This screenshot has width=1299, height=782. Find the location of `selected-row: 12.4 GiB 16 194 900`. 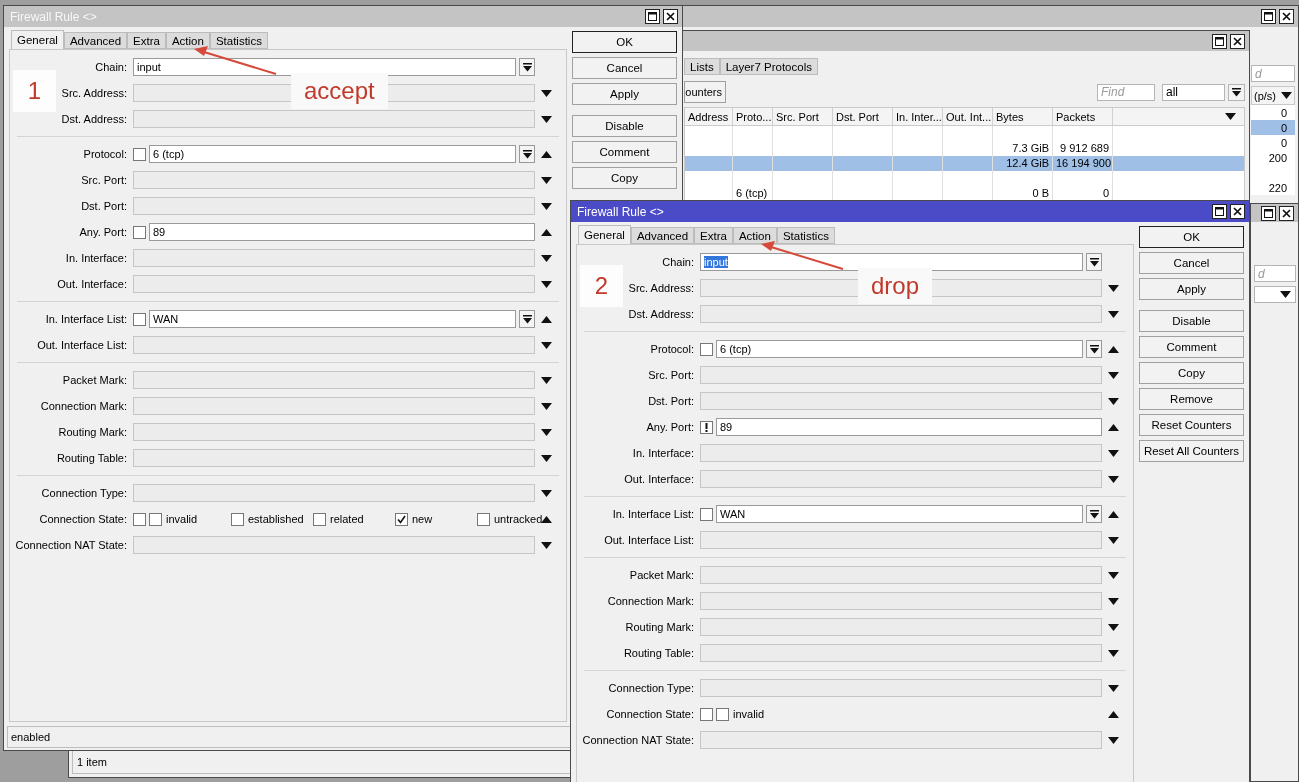

selected-row: 12.4 GiB 16 194 900 is located at coordinates (964, 163).